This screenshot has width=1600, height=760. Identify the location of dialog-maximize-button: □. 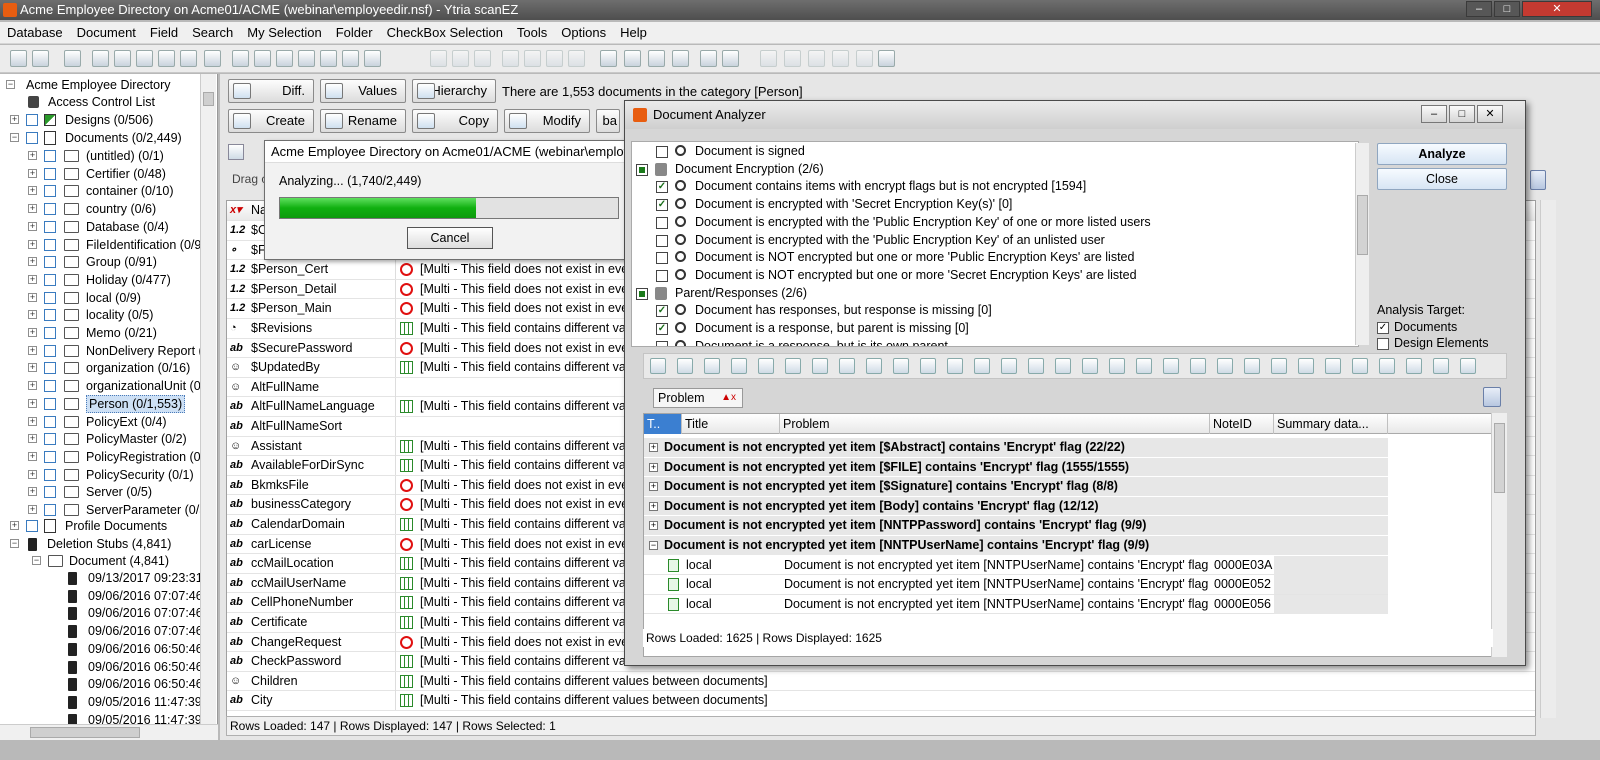
(1462, 114).